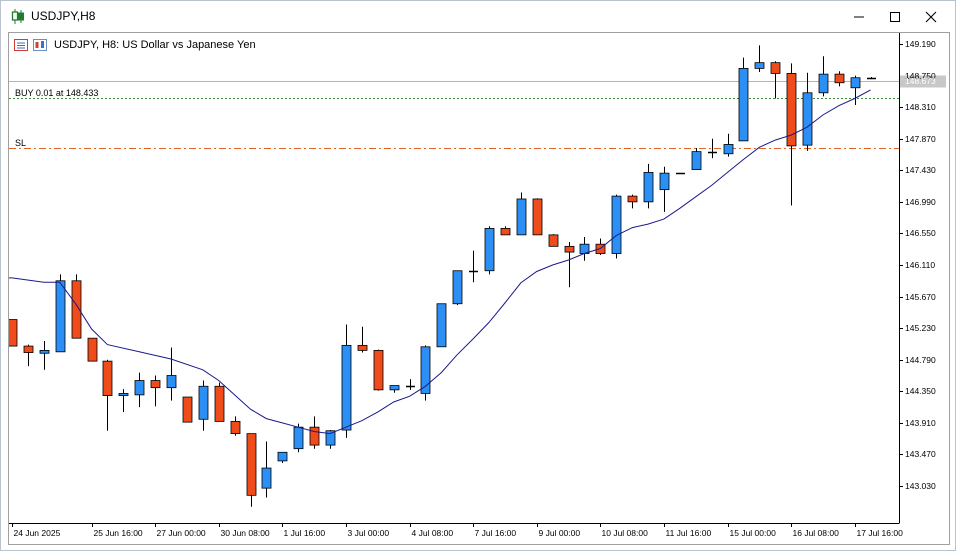 This screenshot has height=551, width=956. I want to click on close-icon, so click(931, 16).